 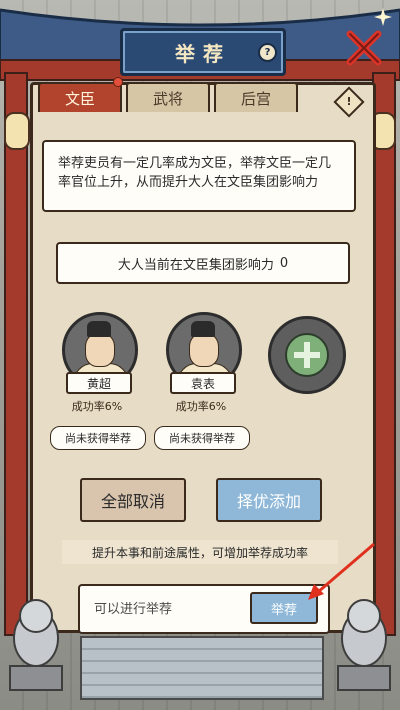 I want to click on auto-add-button: 择优添加, so click(x=269, y=500).